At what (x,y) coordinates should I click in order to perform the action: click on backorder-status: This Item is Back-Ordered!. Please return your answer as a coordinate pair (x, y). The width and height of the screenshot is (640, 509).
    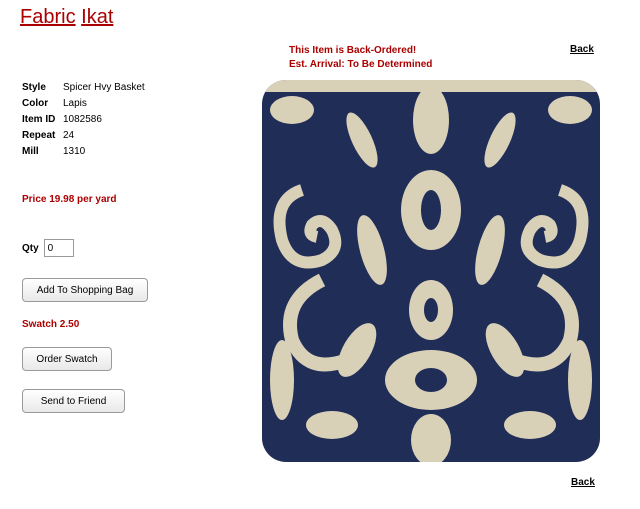
    Looking at the image, I should click on (353, 50).